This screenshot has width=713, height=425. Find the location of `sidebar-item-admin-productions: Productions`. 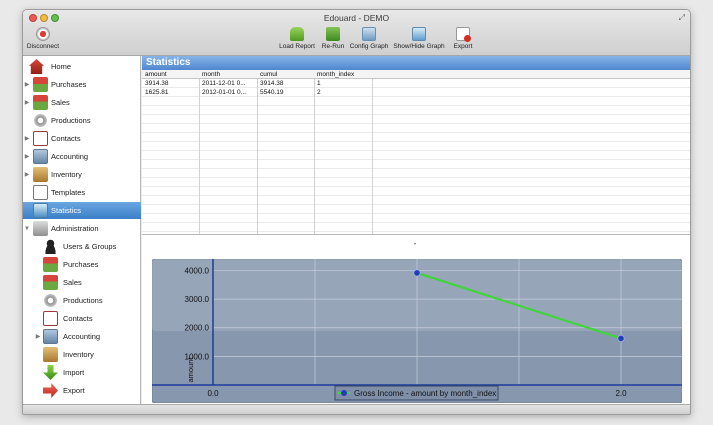

sidebar-item-admin-productions: Productions is located at coordinates (82, 300).